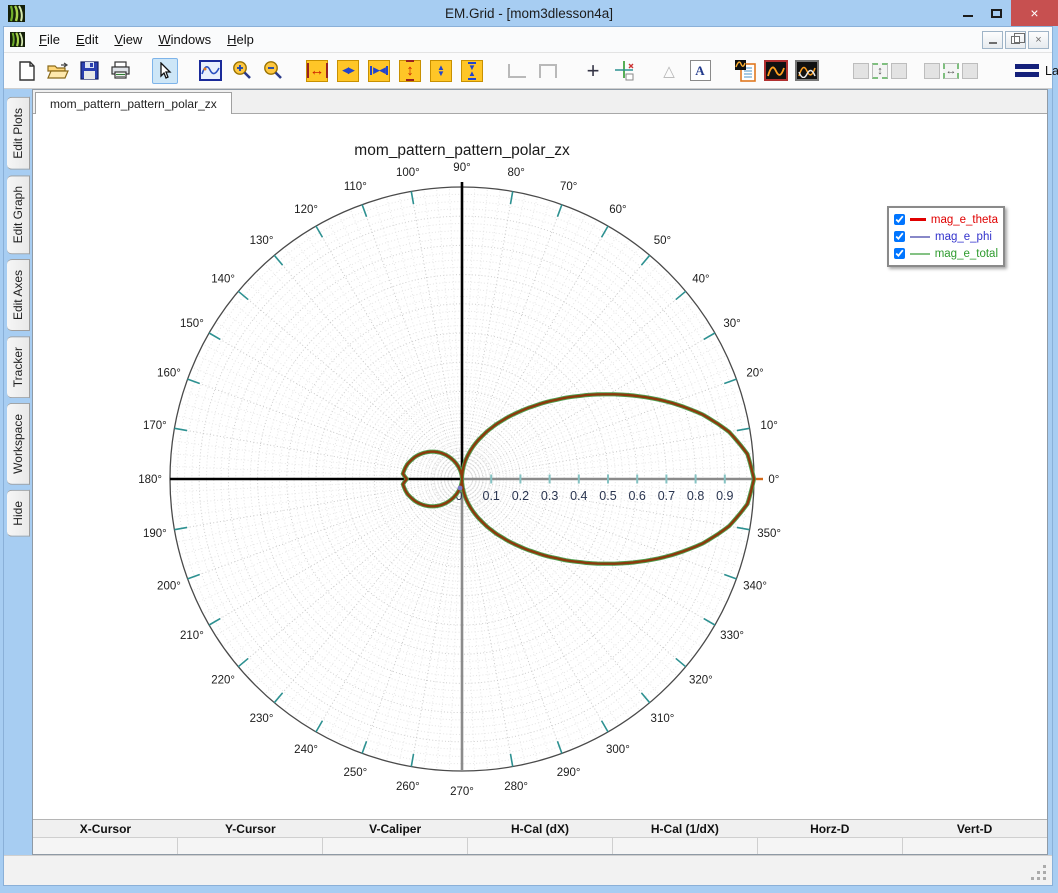 The height and width of the screenshot is (893, 1058). What do you see at coordinates (745, 71) in the screenshot?
I see `report-button` at bounding box center [745, 71].